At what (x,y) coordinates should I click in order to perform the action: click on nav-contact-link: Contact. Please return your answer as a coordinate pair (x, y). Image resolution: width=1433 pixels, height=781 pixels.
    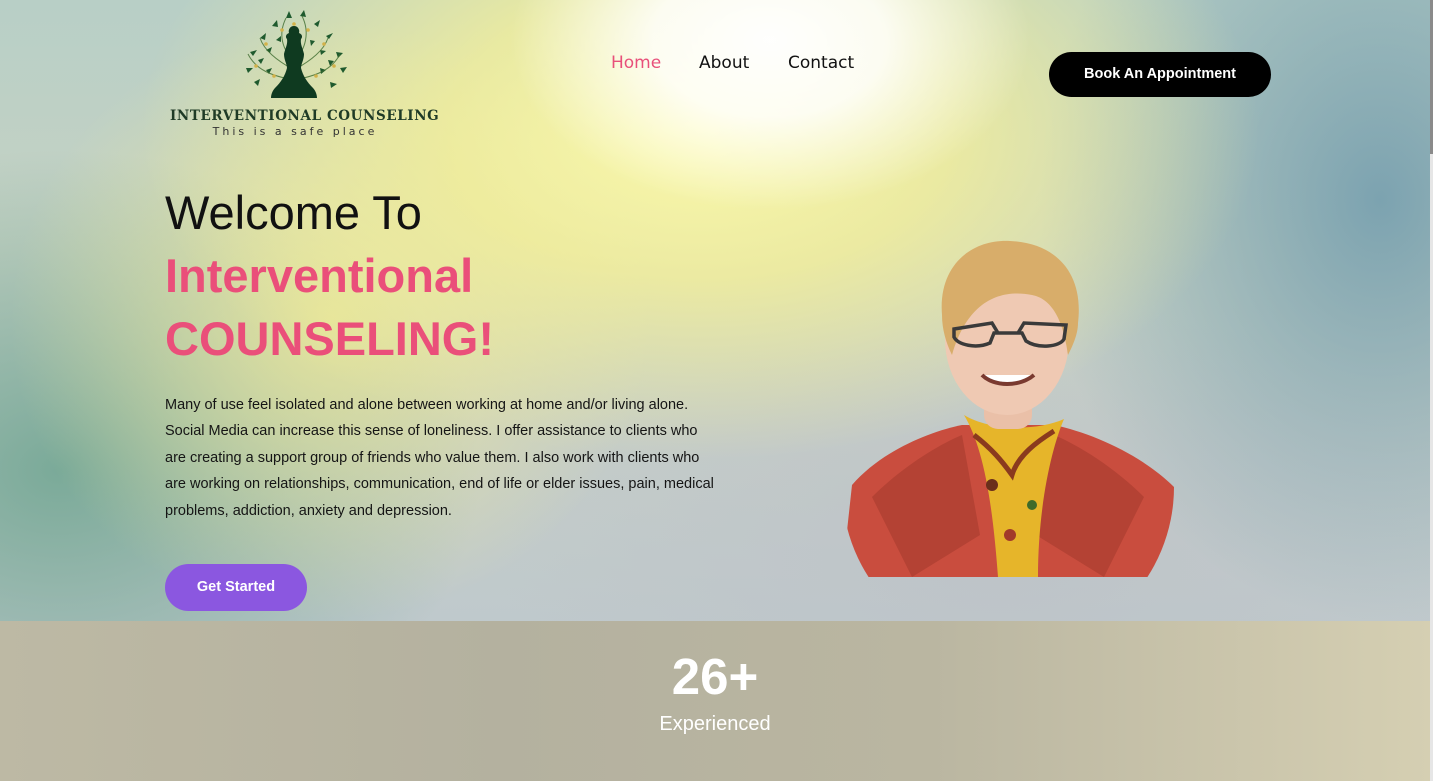
    Looking at the image, I should click on (821, 63).